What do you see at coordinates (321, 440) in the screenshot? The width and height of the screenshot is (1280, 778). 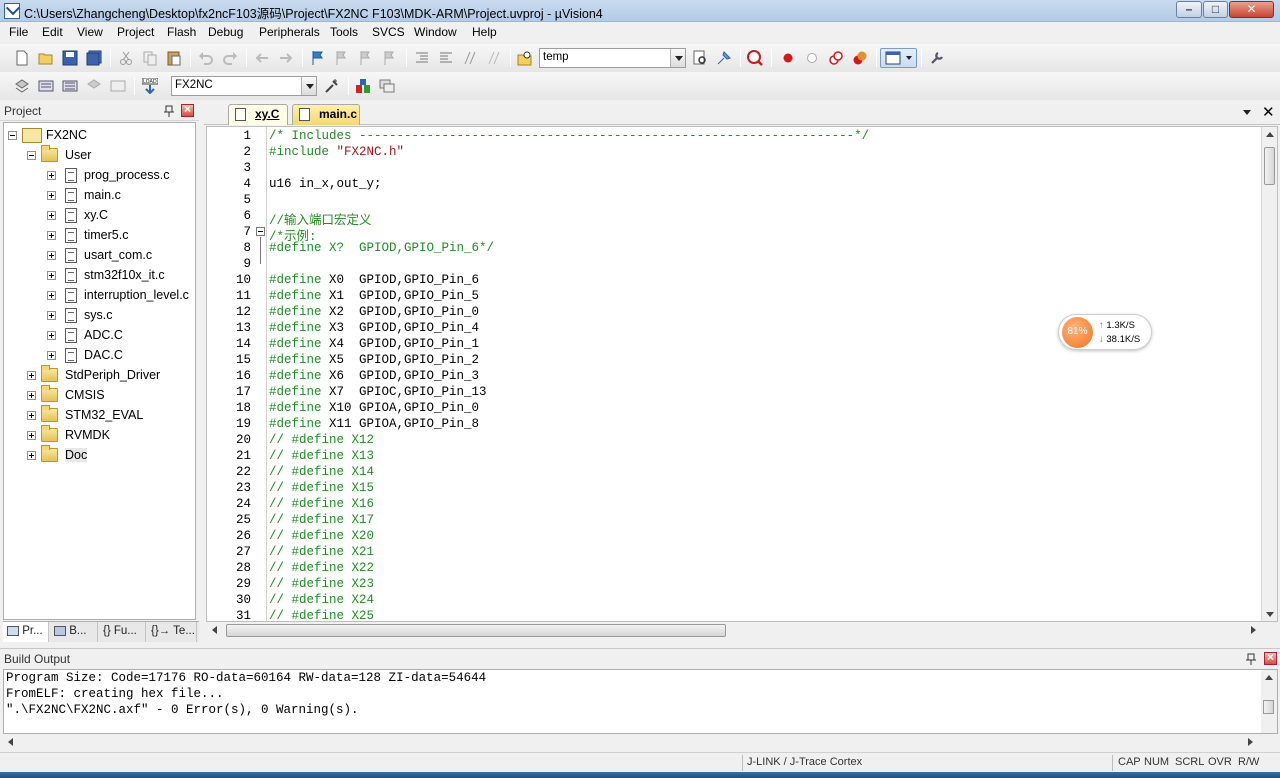 I see `code-line: // #define X12` at bounding box center [321, 440].